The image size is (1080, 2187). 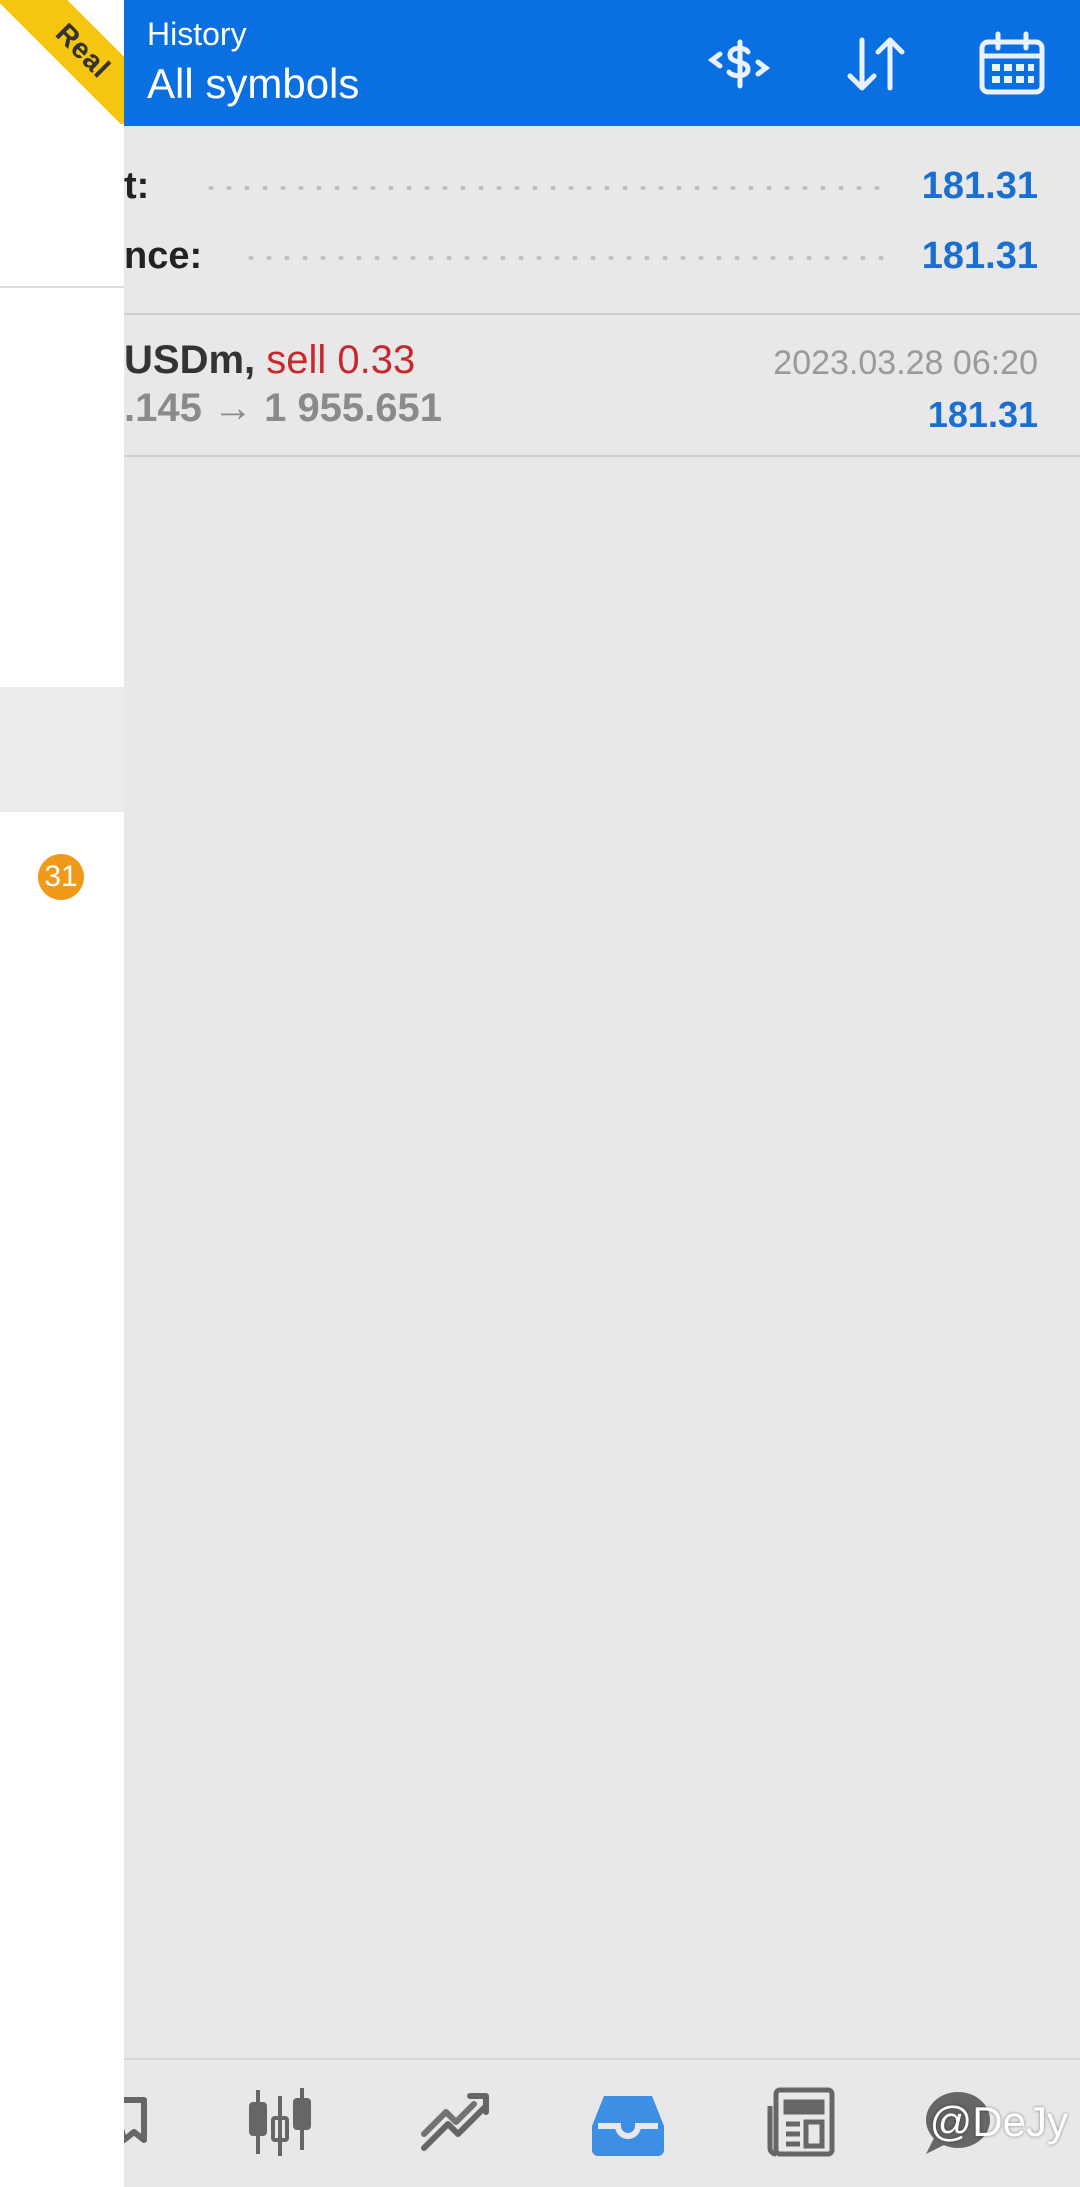 What do you see at coordinates (979, 186) in the screenshot?
I see `profit-value: 181.31` at bounding box center [979, 186].